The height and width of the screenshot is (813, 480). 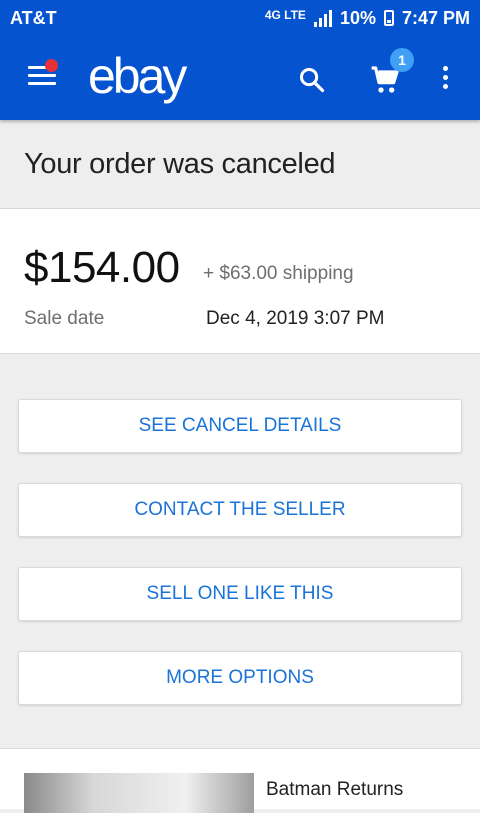 I want to click on status-indicators: 4G LTE 10% 7:47 PM, so click(x=367, y=18).